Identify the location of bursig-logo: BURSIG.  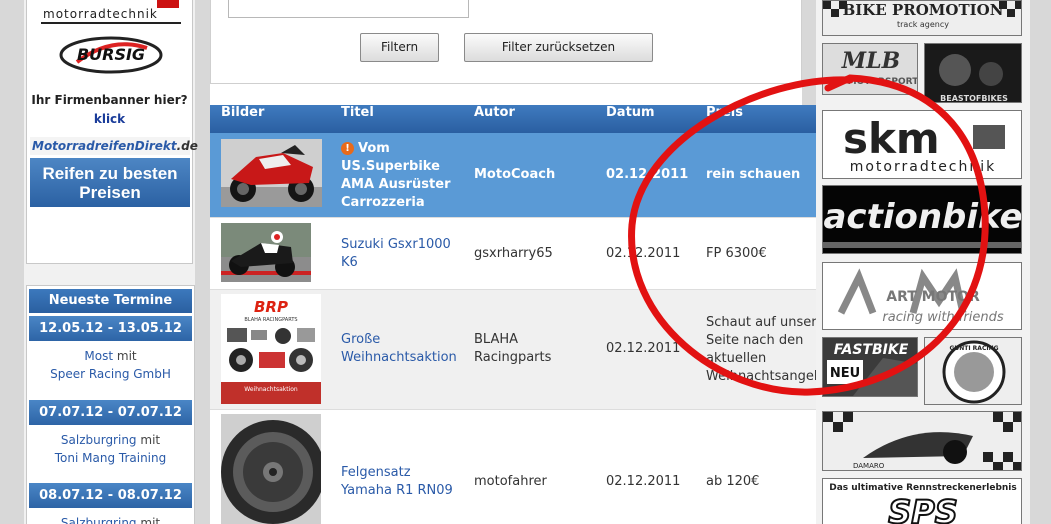
(111, 55).